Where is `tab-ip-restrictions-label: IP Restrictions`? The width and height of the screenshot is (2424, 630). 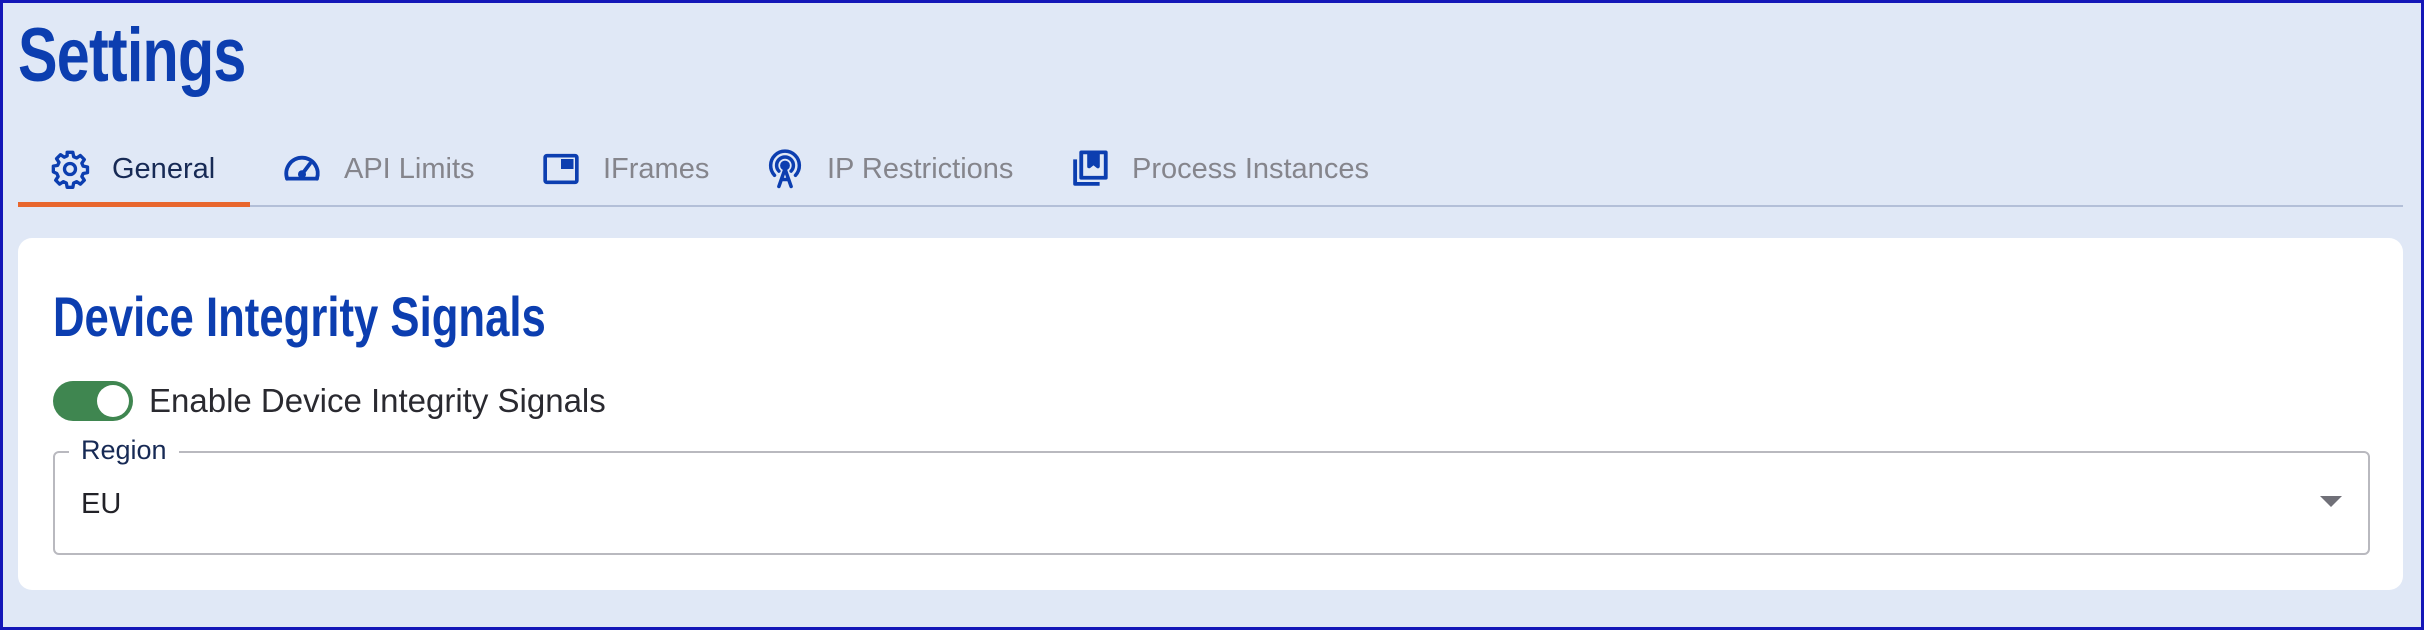 tab-ip-restrictions-label: IP Restrictions is located at coordinates (920, 168).